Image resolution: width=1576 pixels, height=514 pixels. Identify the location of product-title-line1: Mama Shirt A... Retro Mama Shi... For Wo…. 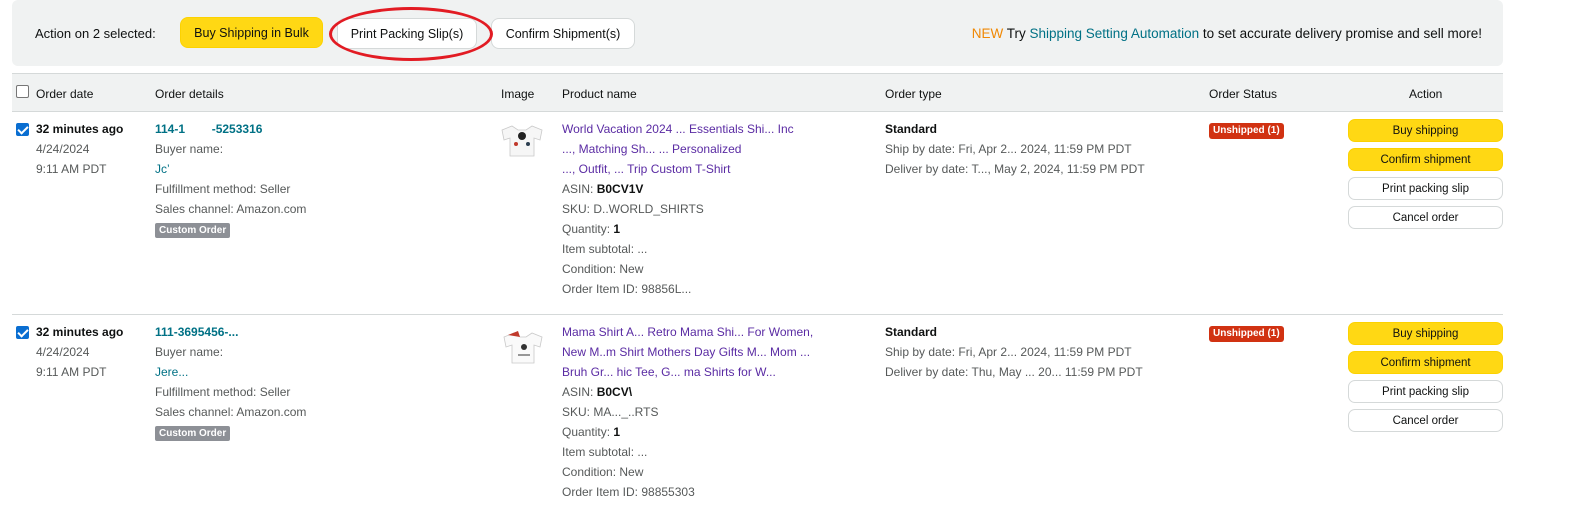
(687, 332).